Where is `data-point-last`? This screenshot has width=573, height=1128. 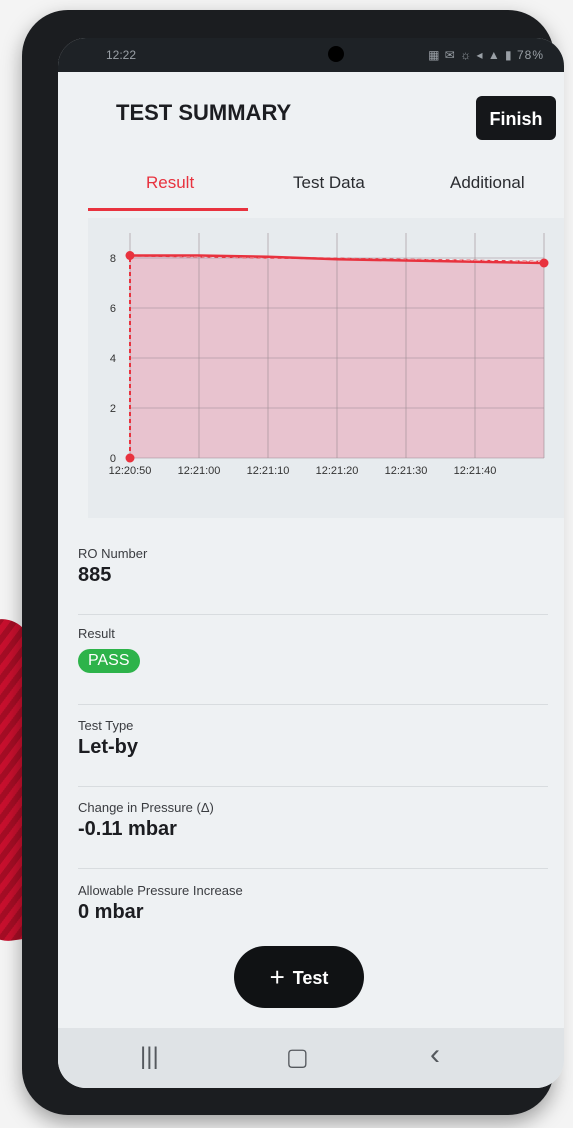 data-point-last is located at coordinates (544, 263).